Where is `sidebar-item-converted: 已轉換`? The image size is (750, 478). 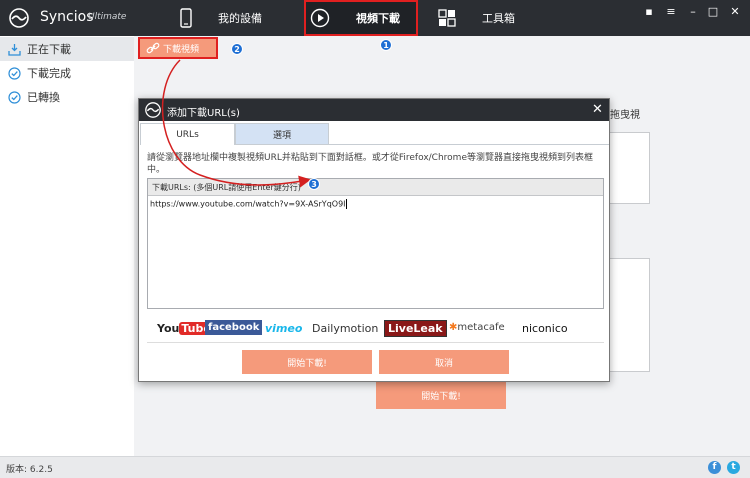
sidebar-item-converted: 已轉換 is located at coordinates (67, 97).